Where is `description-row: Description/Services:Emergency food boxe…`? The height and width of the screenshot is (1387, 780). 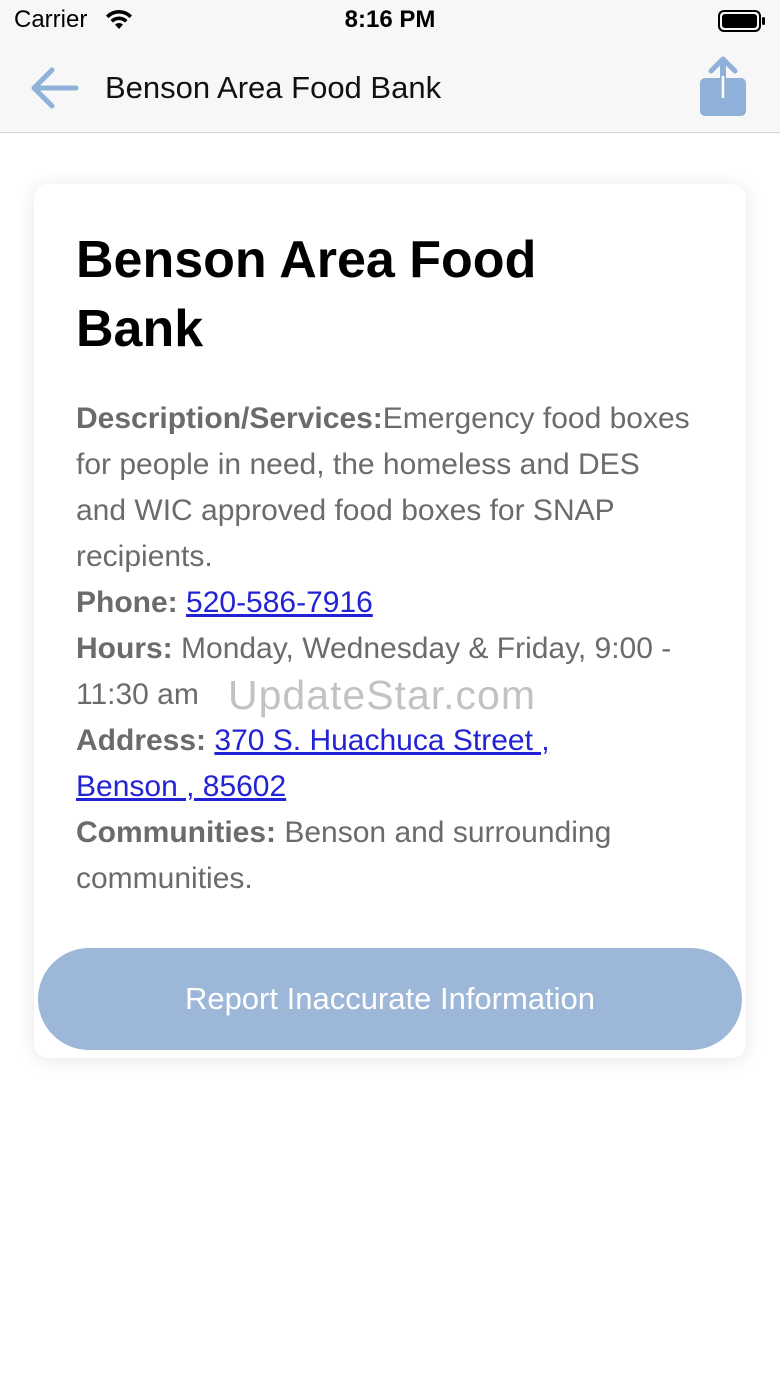 description-row: Description/Services:Emergency food boxe… is located at coordinates (386, 488).